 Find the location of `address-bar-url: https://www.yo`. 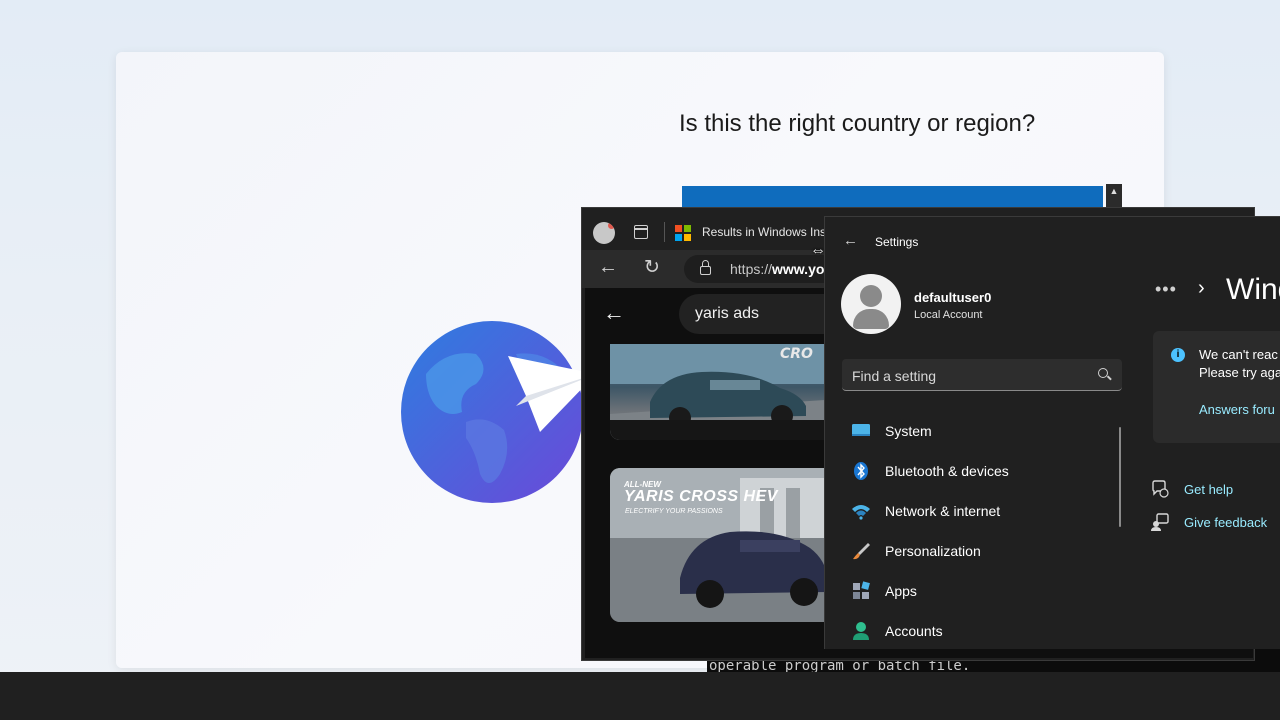

address-bar-url: https://www.yo is located at coordinates (777, 269).